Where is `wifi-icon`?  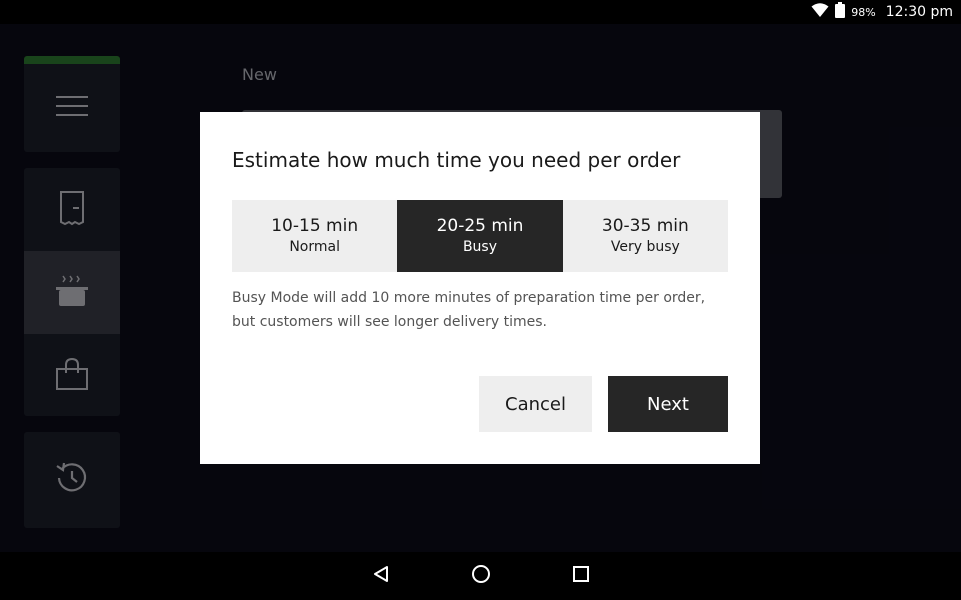 wifi-icon is located at coordinates (820, 12).